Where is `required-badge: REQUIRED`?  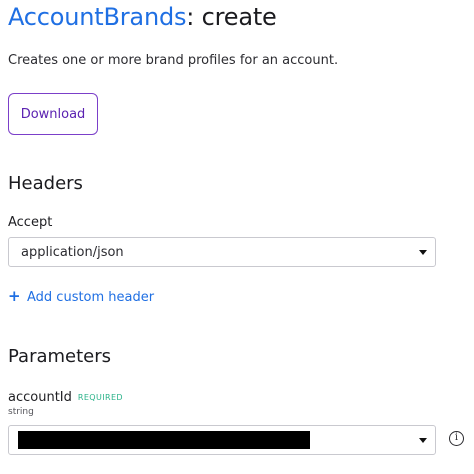
required-badge: REQUIRED is located at coordinates (100, 397).